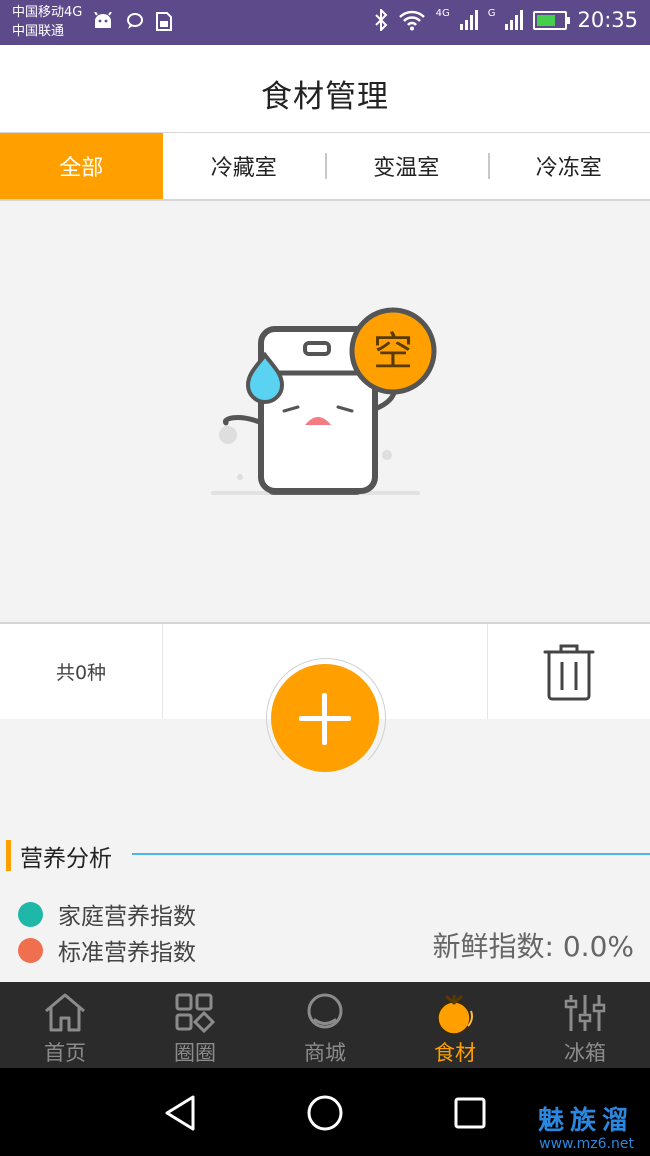  I want to click on nav-fridge-label: 冰箱, so click(585, 1053).